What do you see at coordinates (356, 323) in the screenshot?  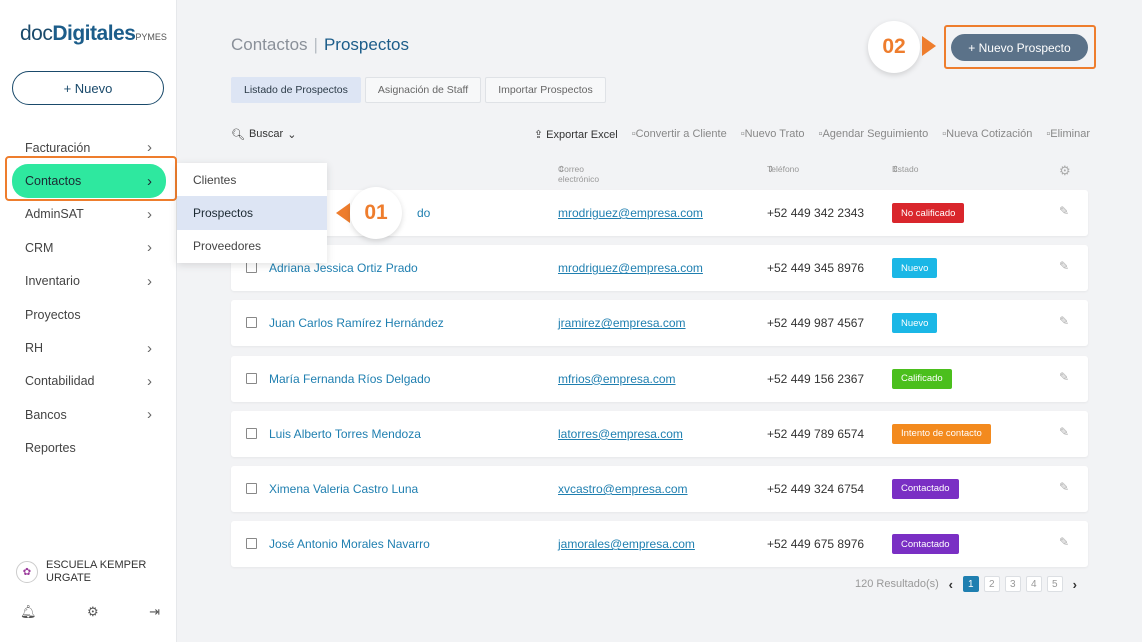 I see `prospect-name: Juan Carlos Ramírez Hernández` at bounding box center [356, 323].